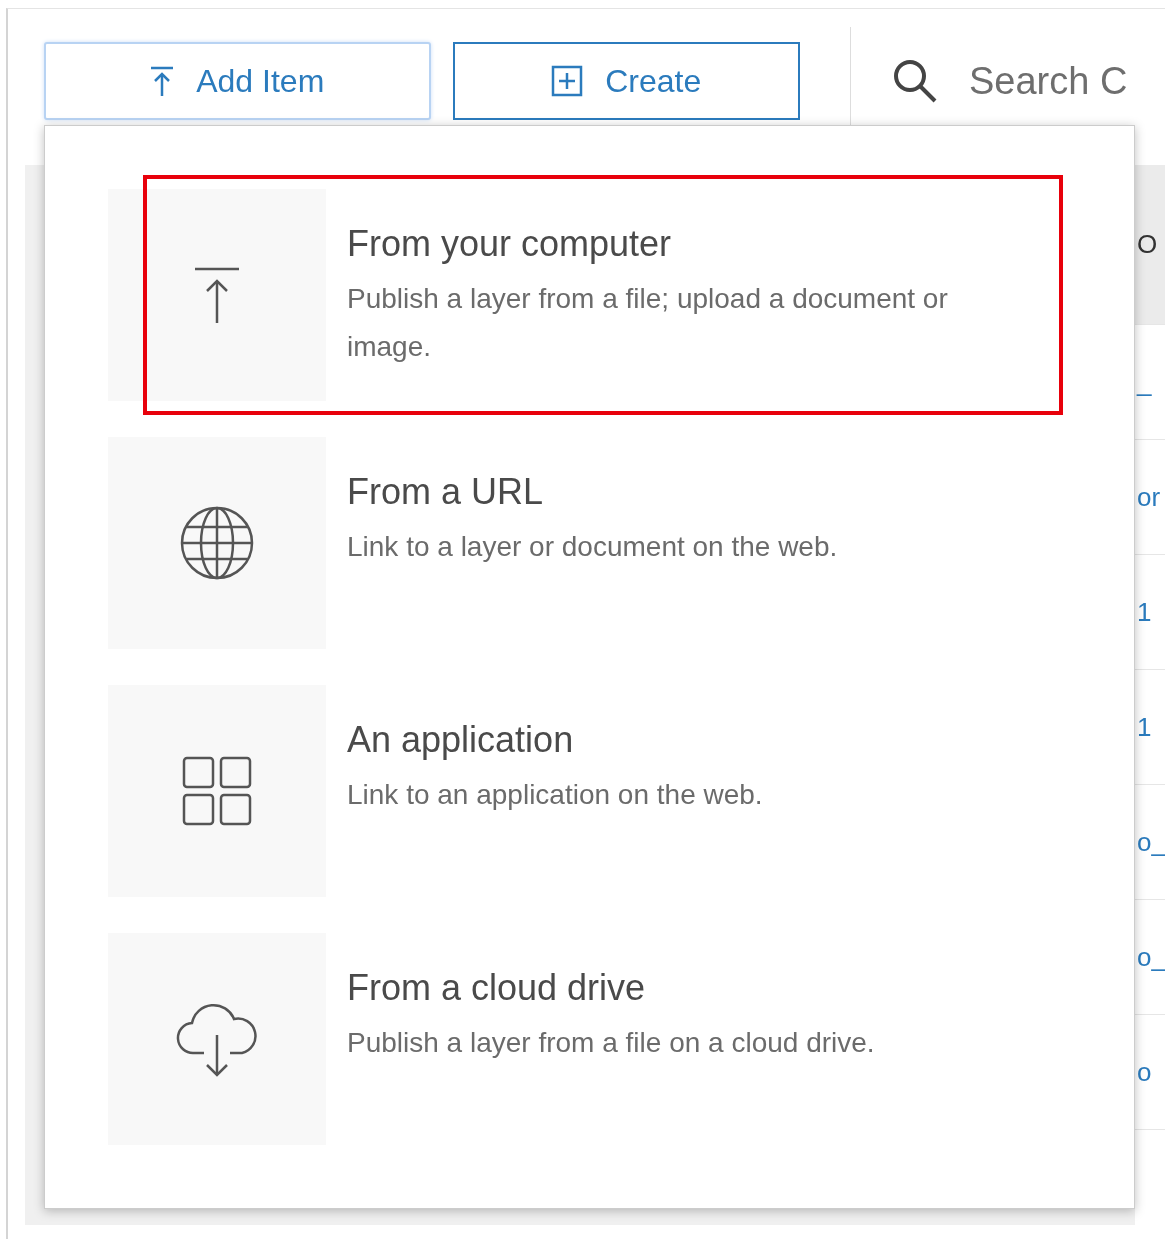 Image resolution: width=1165 pixels, height=1239 pixels. I want to click on item-description: Link to an application on the web., so click(555, 795).